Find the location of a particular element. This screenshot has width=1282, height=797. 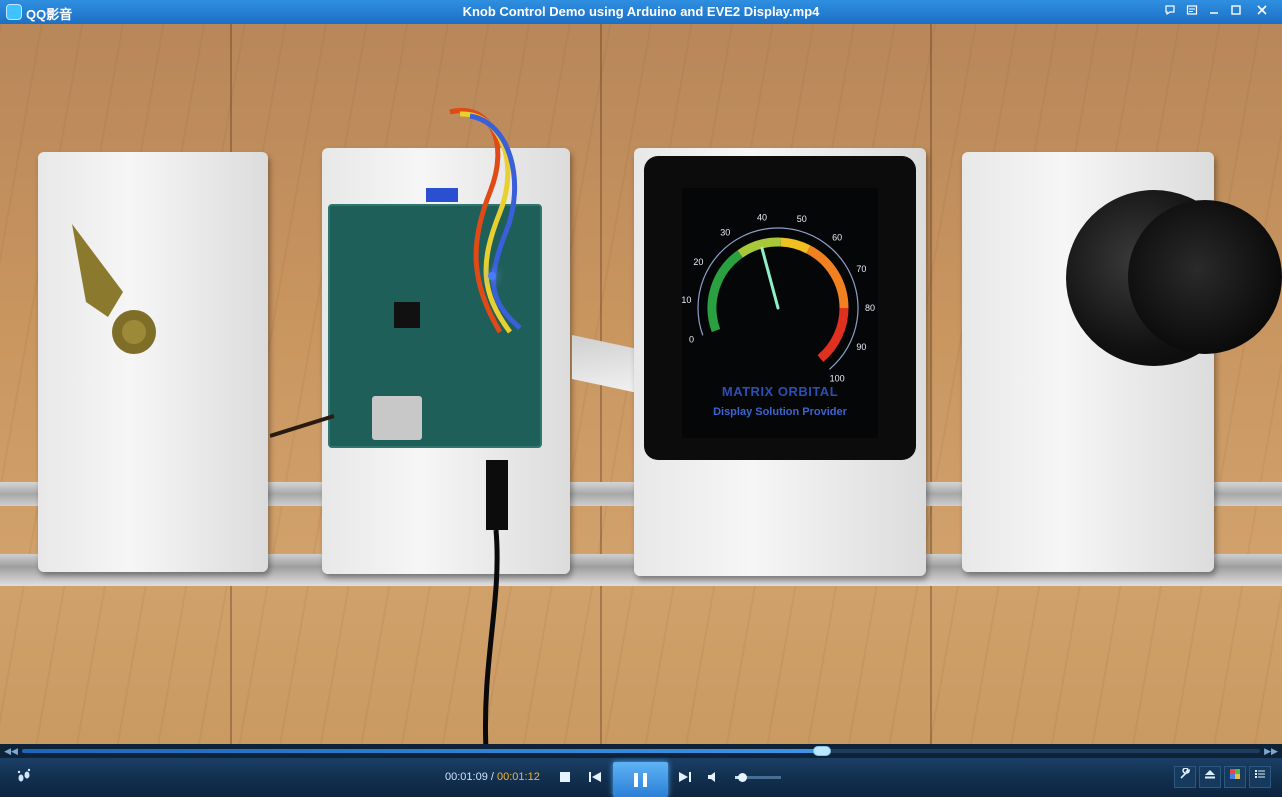

gauge-tick-label: 100 is located at coordinates (837, 378).